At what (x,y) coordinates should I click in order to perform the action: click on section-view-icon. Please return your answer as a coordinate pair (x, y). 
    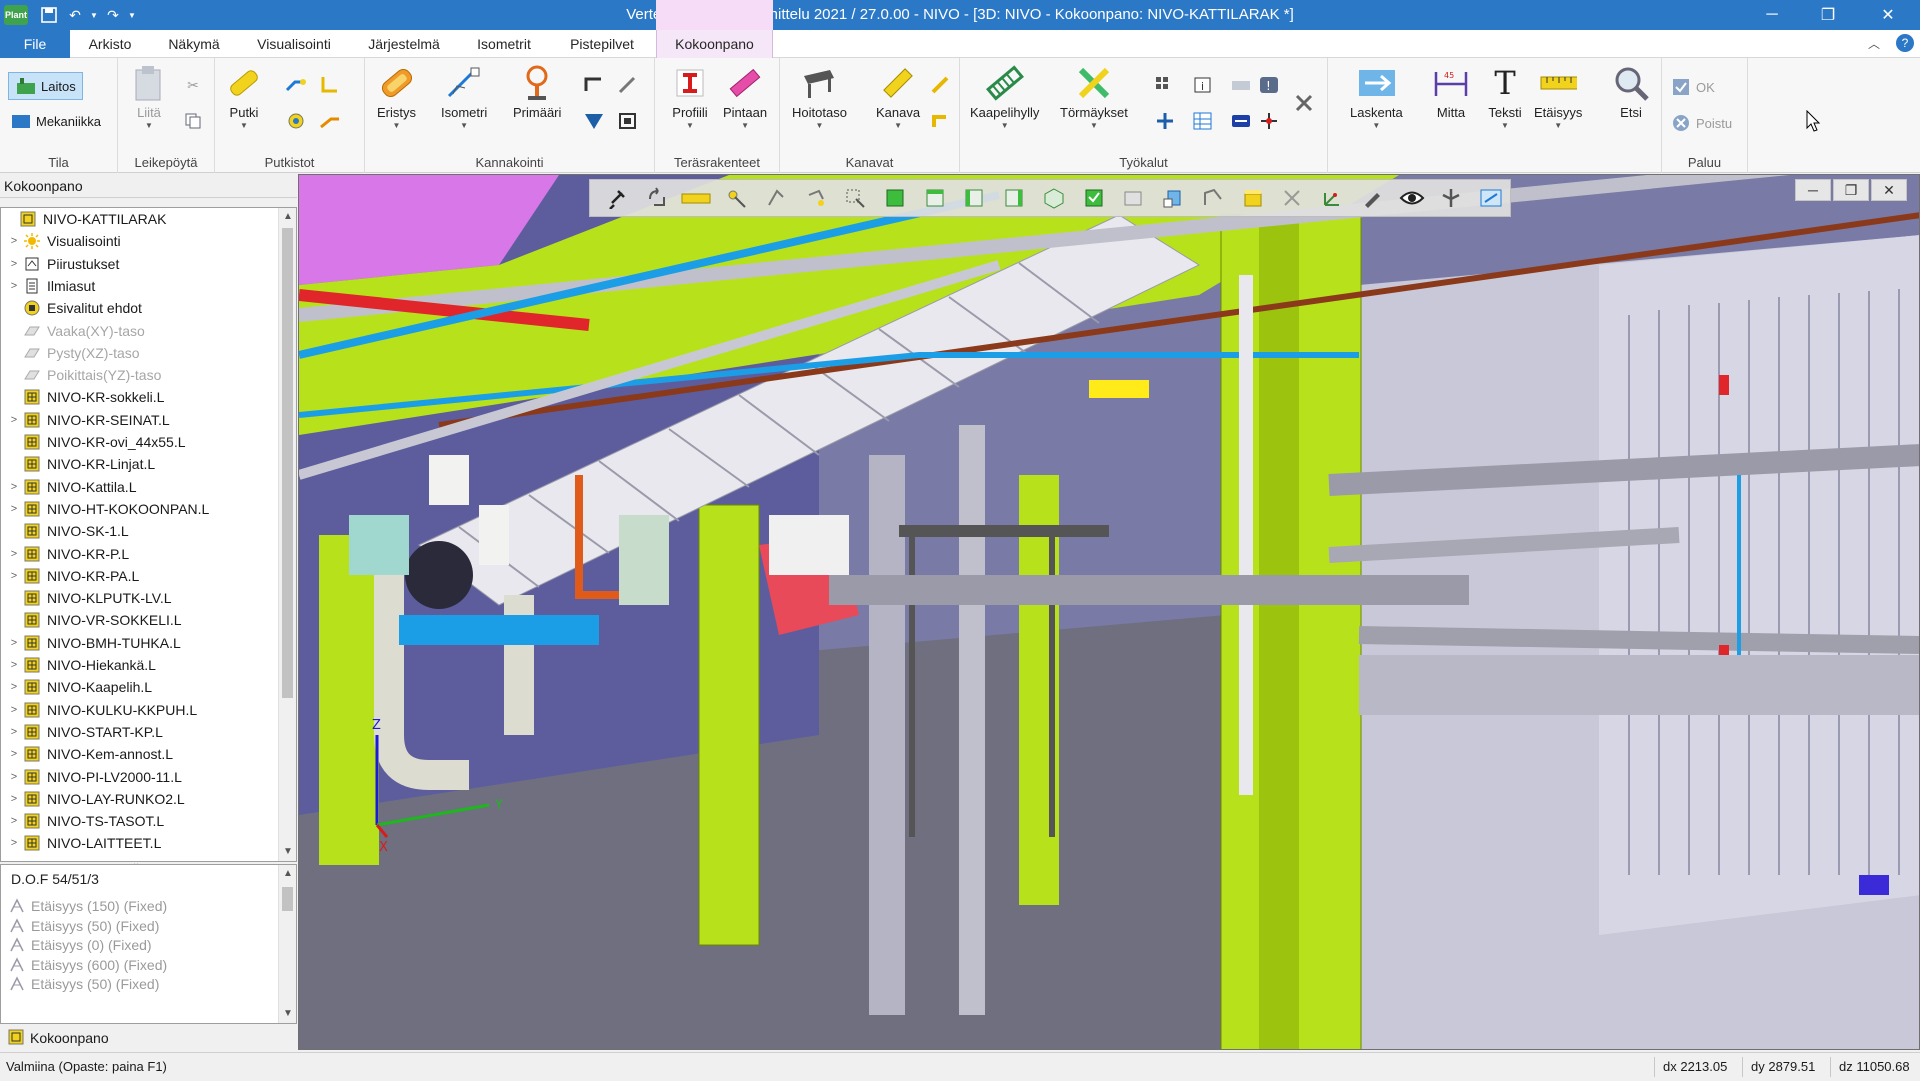
    Looking at the image, I should click on (1134, 198).